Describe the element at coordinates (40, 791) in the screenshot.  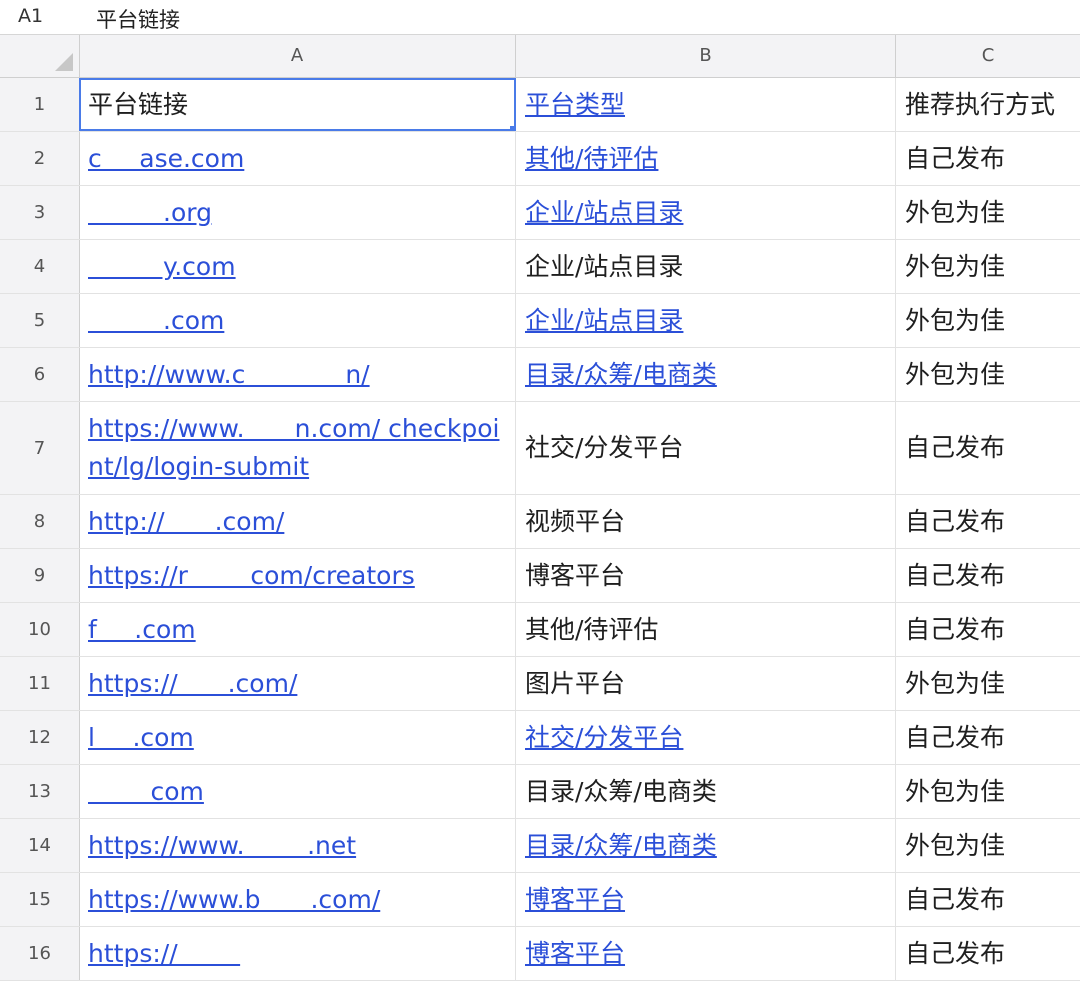
I see `row-header: 13` at that location.